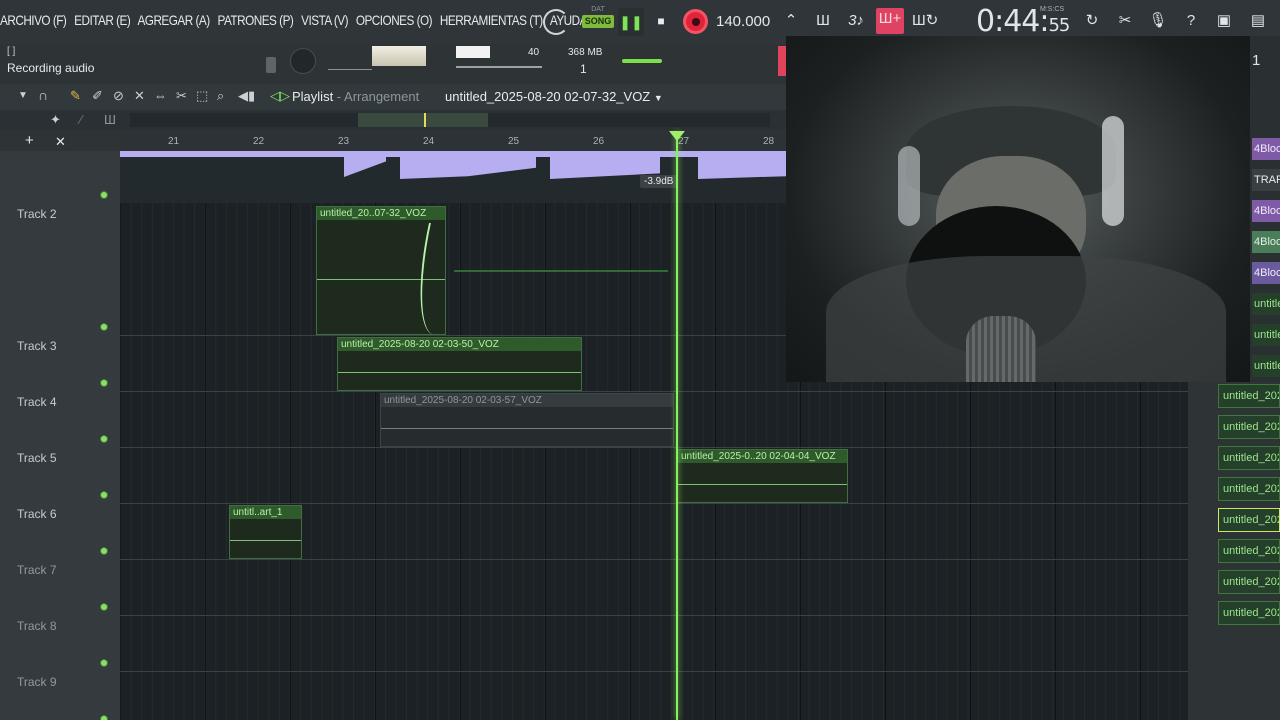  What do you see at coordinates (925, 21) in the screenshot?
I see `loop-record-icon: Ш↻` at bounding box center [925, 21].